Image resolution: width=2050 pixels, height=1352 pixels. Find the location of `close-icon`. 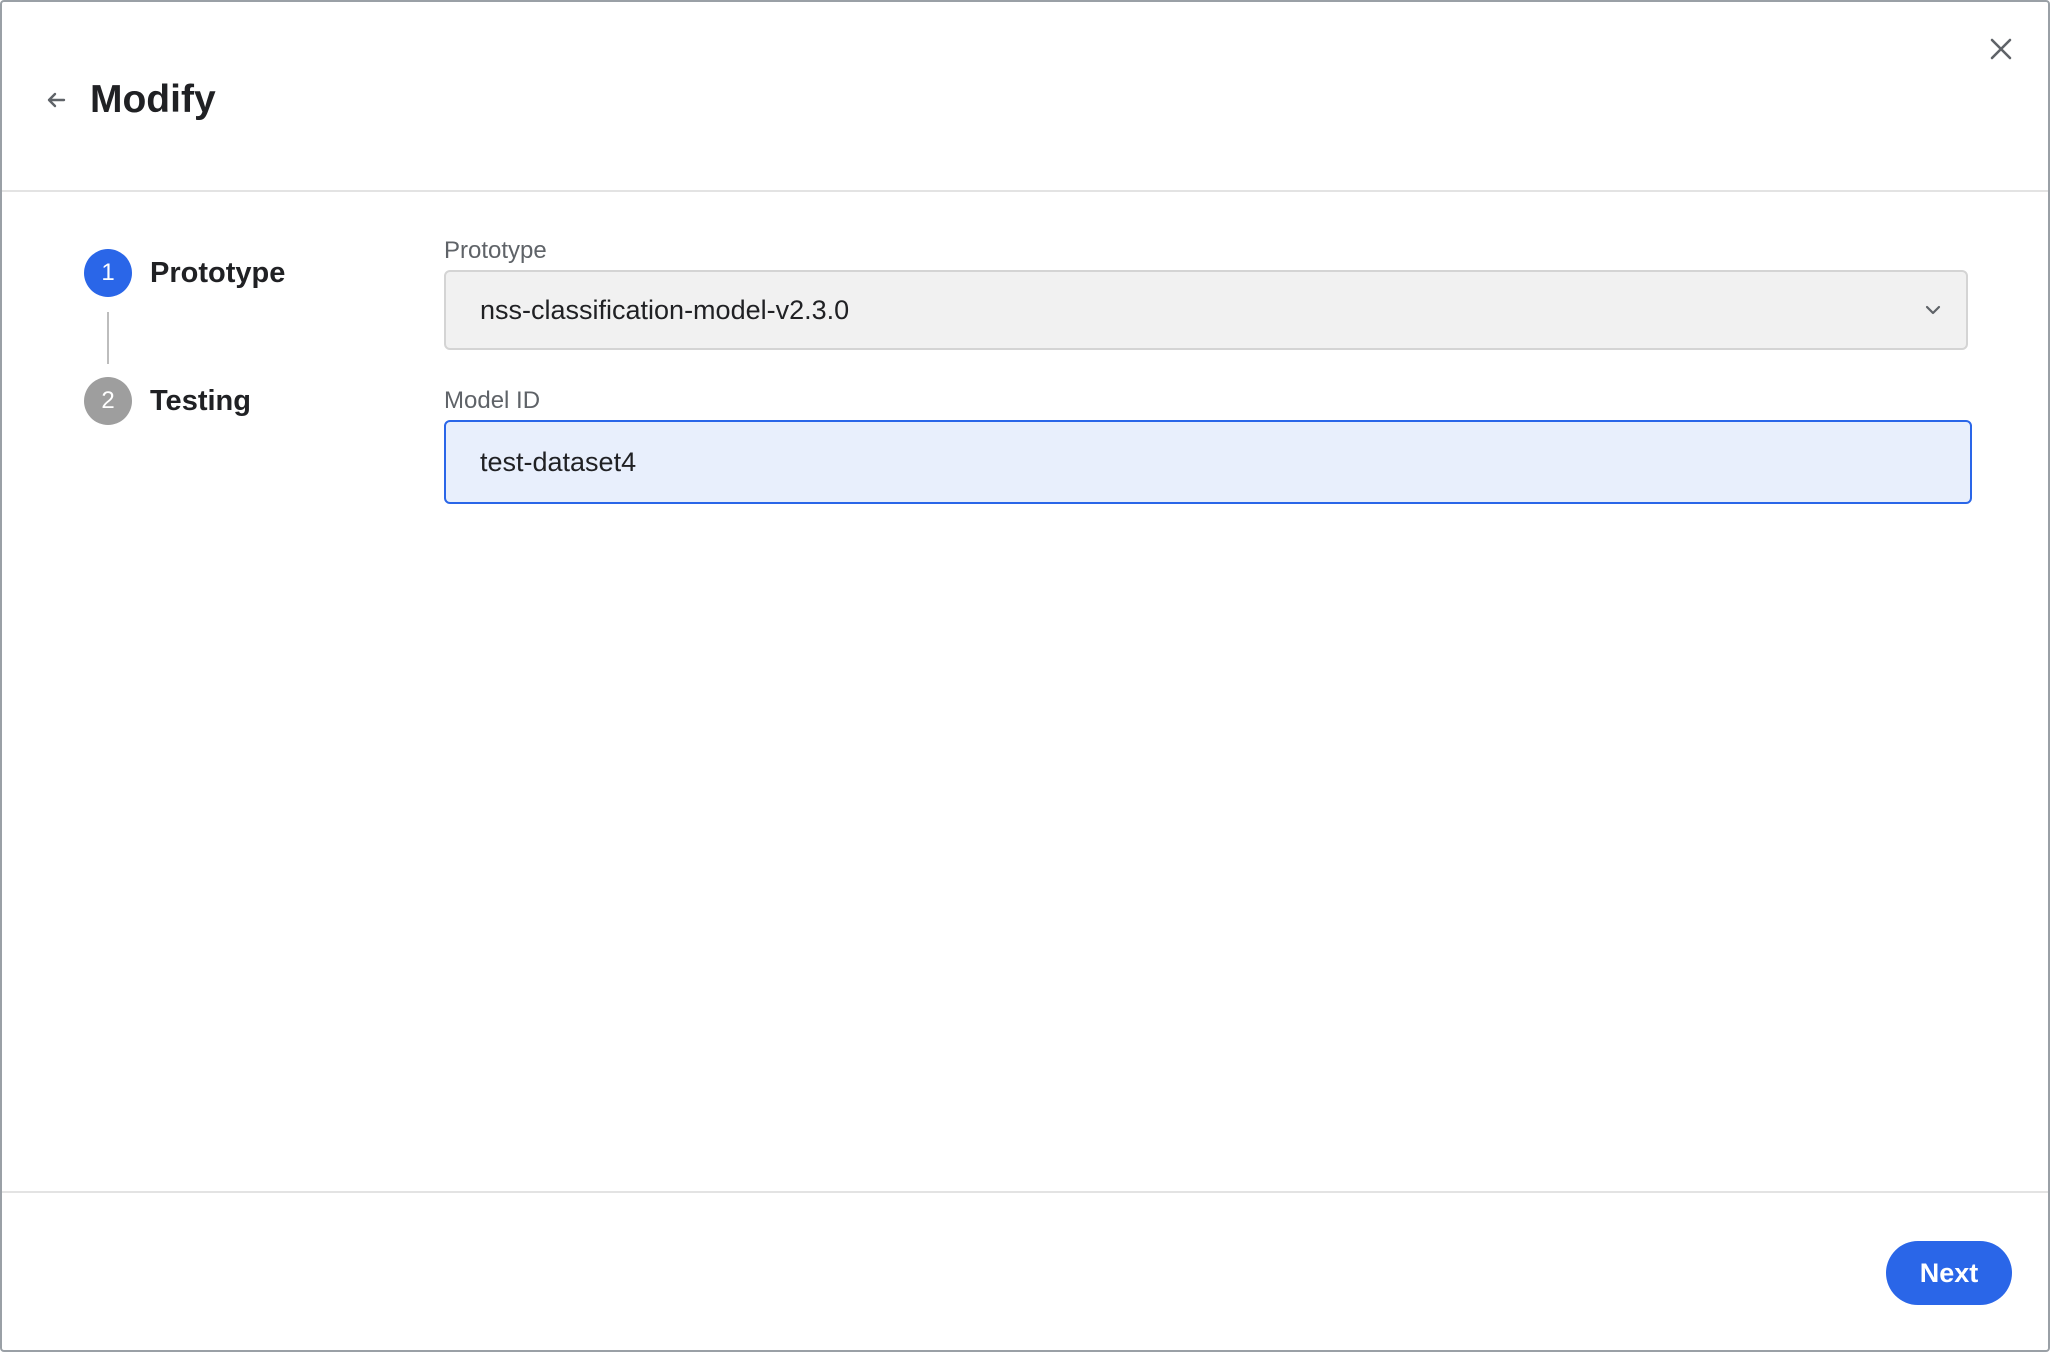

close-icon is located at coordinates (2001, 49).